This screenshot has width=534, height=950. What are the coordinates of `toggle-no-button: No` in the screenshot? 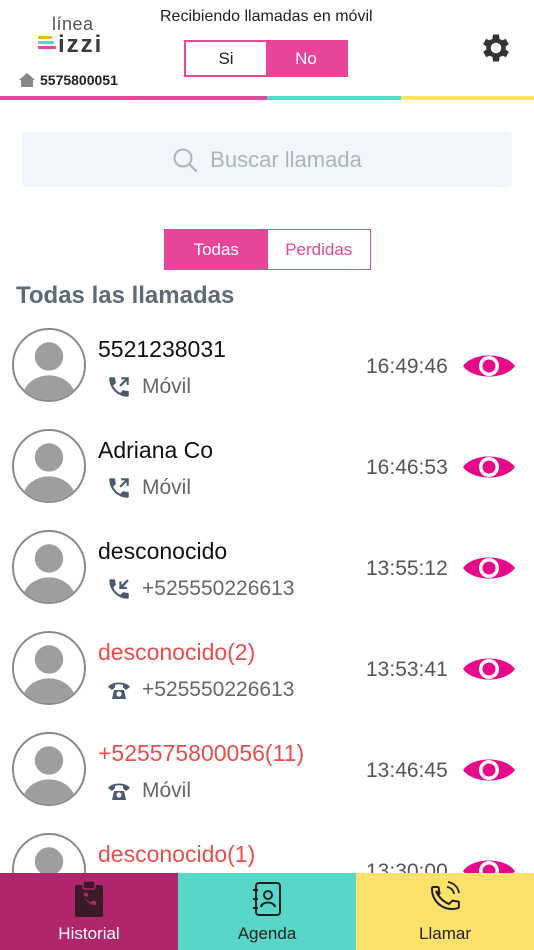 It's located at (306, 58).